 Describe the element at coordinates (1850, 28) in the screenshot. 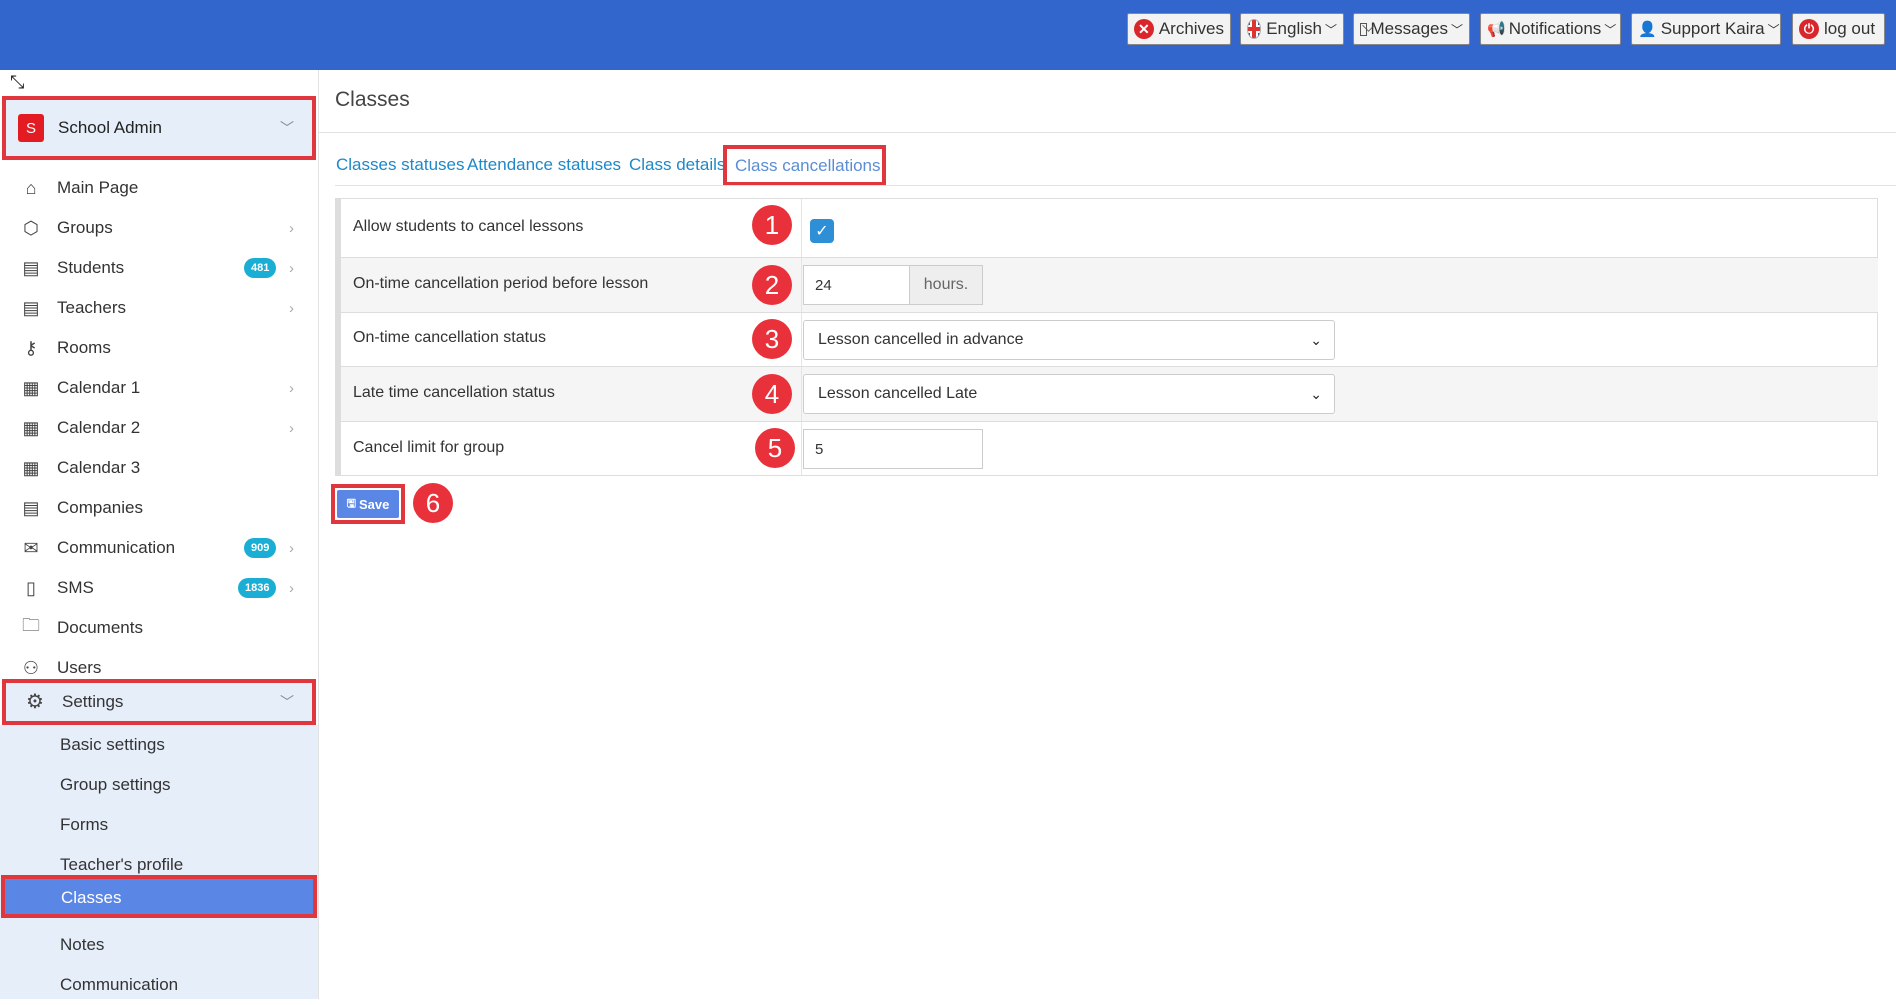

I see `logout-label: log out` at that location.